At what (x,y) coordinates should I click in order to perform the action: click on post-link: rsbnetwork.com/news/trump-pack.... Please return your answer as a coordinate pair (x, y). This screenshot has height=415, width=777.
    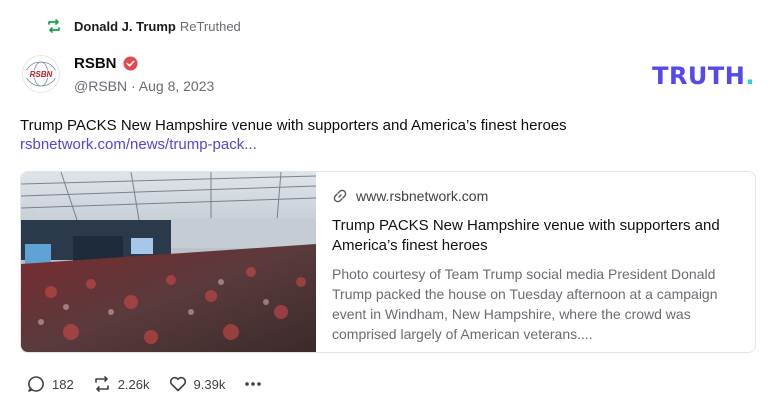
    Looking at the image, I should click on (138, 144).